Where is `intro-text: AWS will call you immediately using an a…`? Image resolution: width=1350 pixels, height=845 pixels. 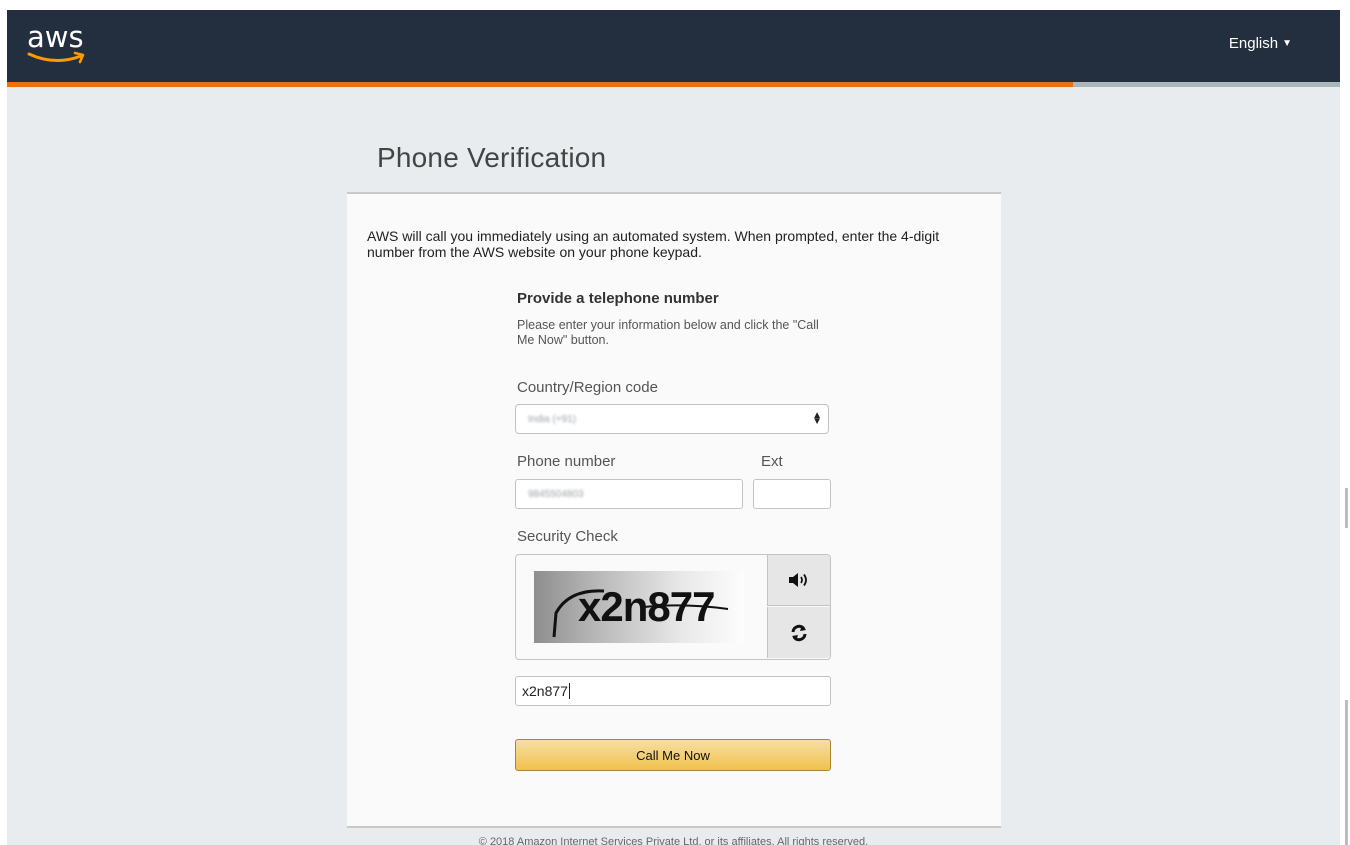 intro-text: AWS will call you immediately using an a… is located at coordinates (653, 244).